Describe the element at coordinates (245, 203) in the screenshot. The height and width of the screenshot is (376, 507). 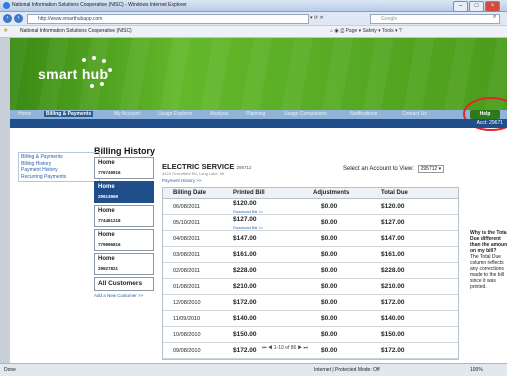
I see `printed-bill-cell: $120.00` at that location.